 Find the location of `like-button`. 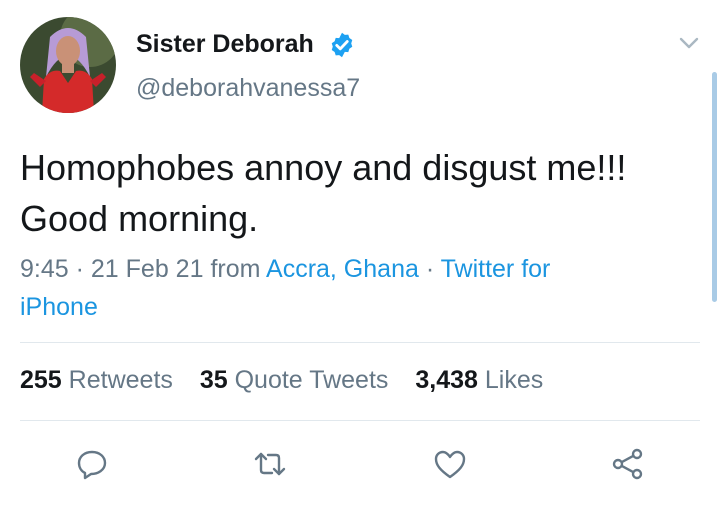

like-button is located at coordinates (450, 464).